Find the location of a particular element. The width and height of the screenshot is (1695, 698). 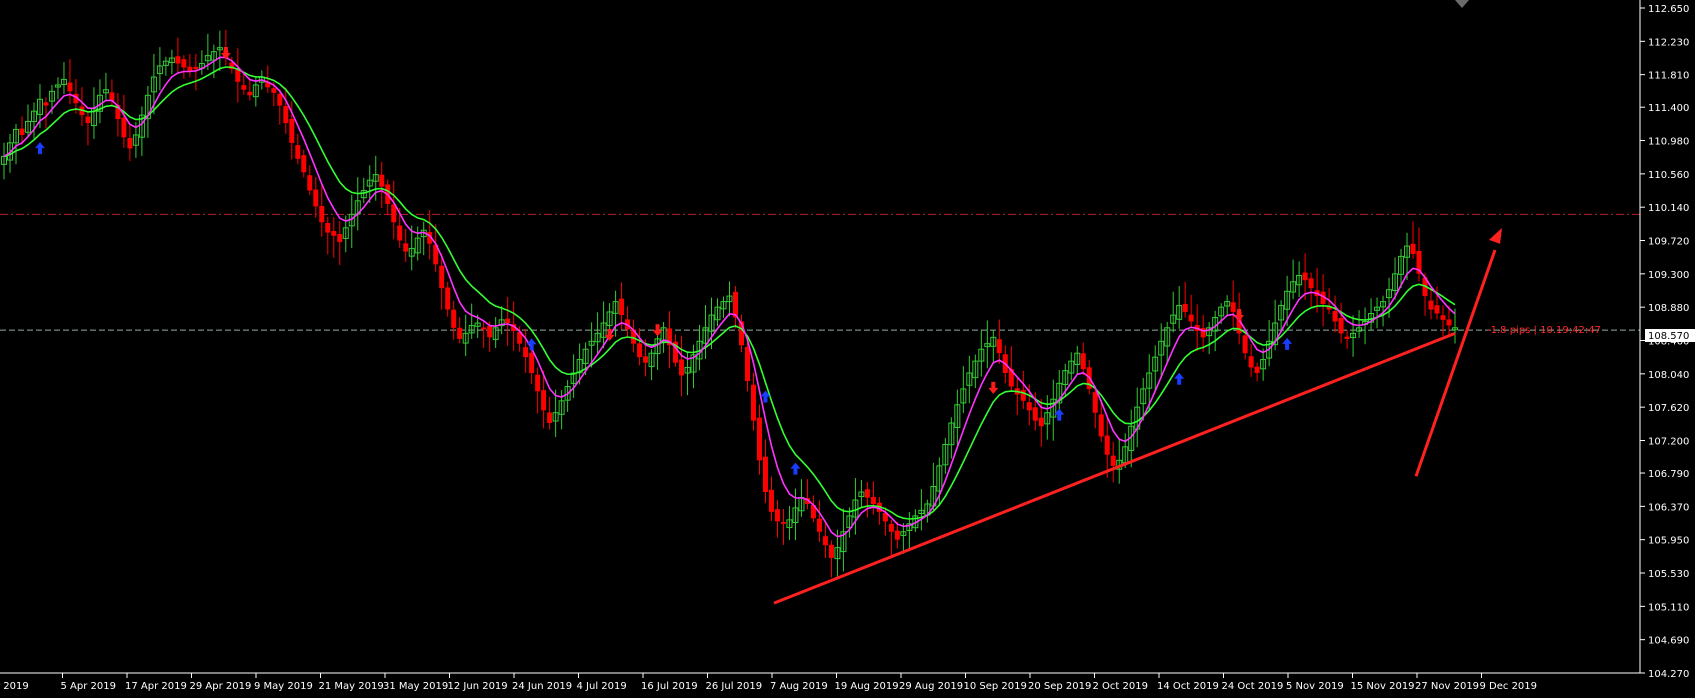

time-tick-label: 21 May 2019 is located at coordinates (351, 686).